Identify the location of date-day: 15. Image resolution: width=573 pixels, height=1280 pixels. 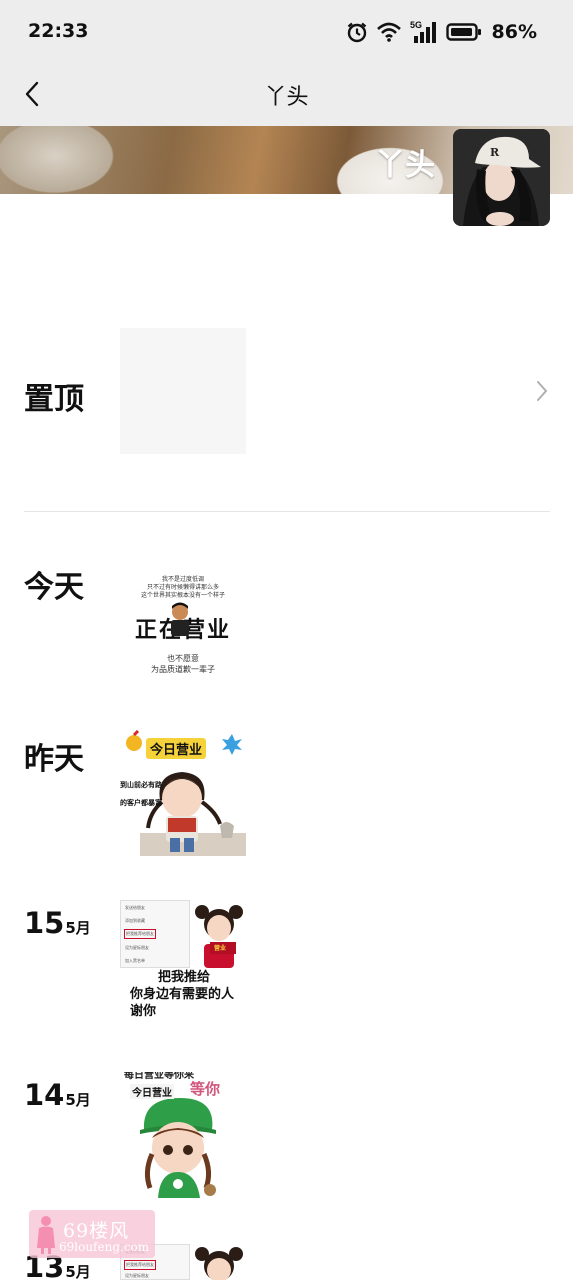
(44, 923).